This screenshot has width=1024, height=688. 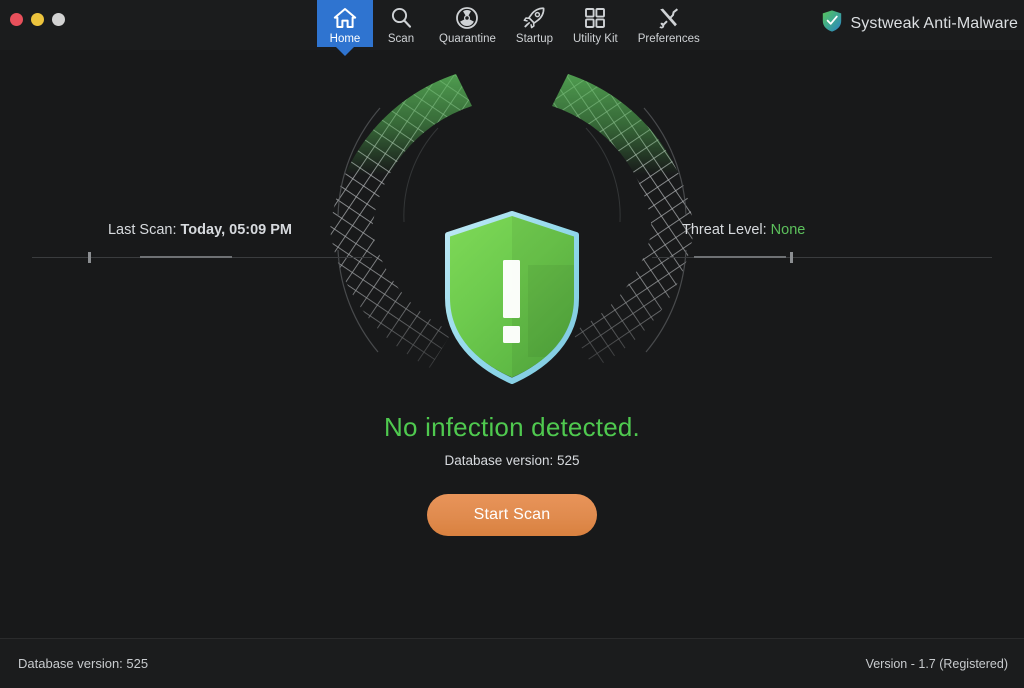 I want to click on tab-startup: Startup, so click(x=534, y=23).